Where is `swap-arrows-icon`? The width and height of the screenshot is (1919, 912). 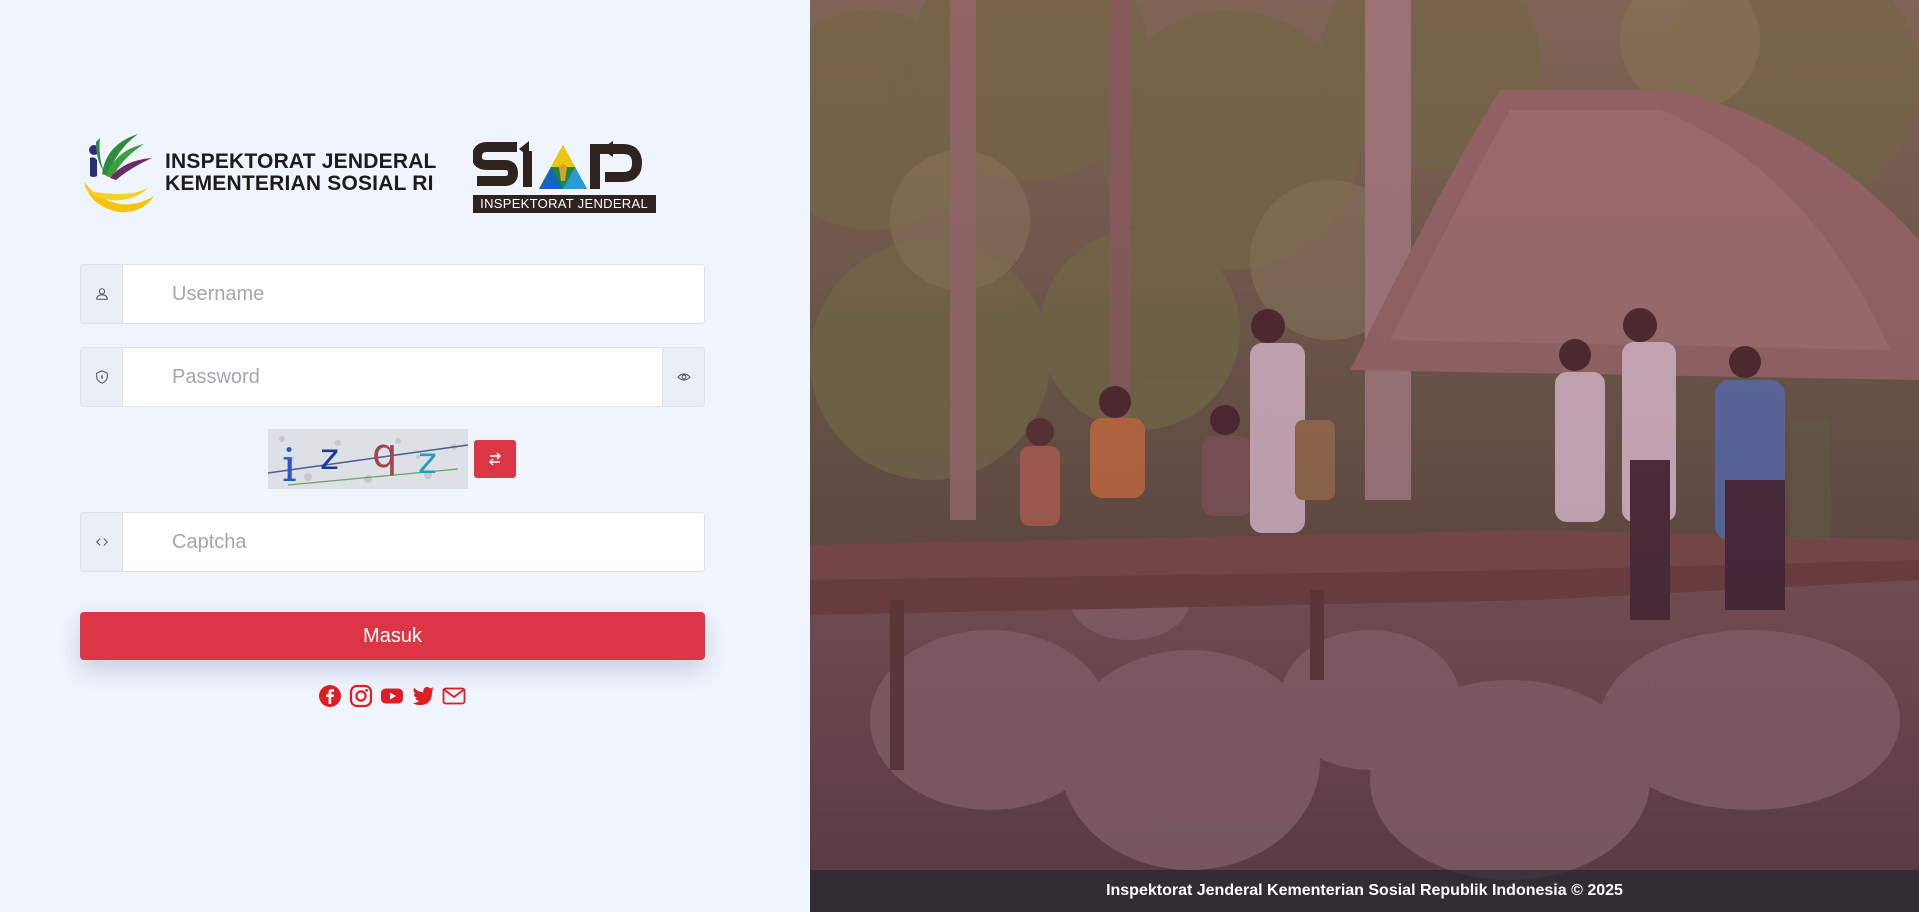 swap-arrows-icon is located at coordinates (495, 459).